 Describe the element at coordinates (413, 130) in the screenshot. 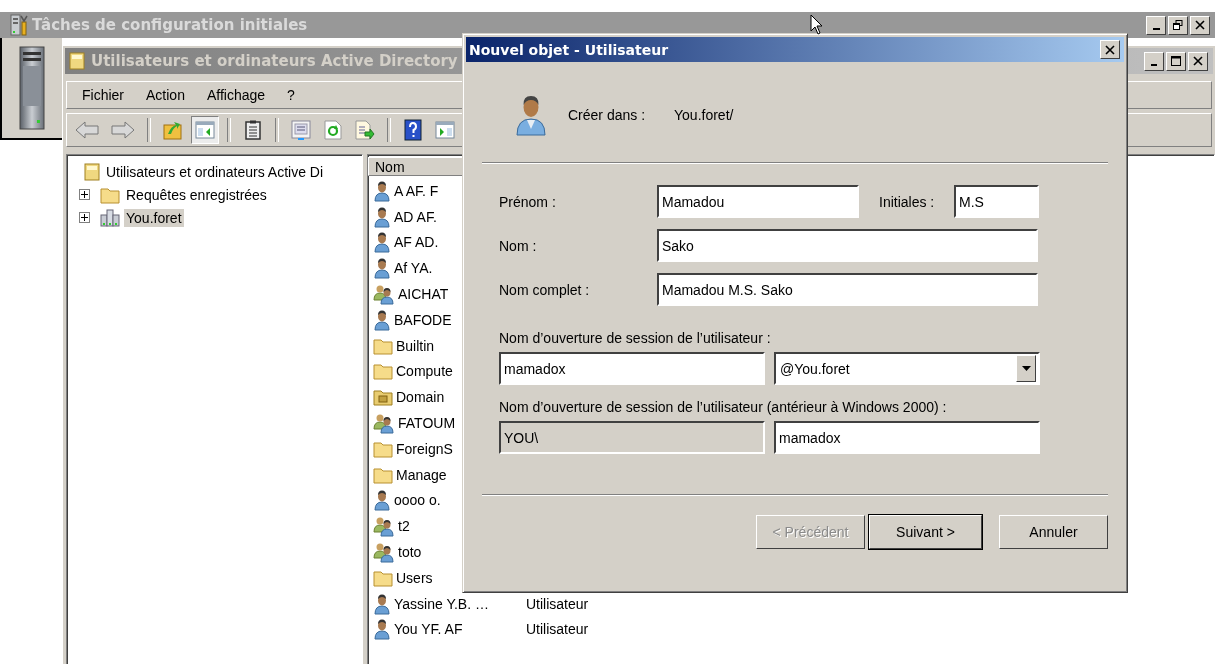

I see `help-icon` at that location.